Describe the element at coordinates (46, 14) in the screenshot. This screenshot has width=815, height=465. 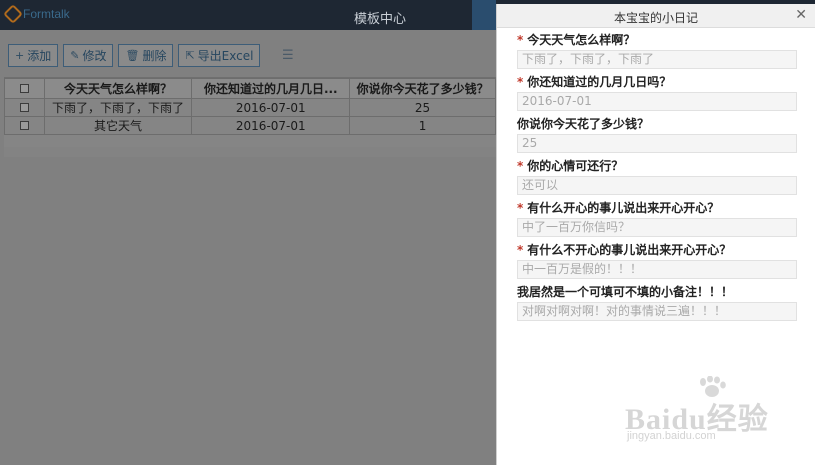
I see `logo-text: Formtalk` at that location.